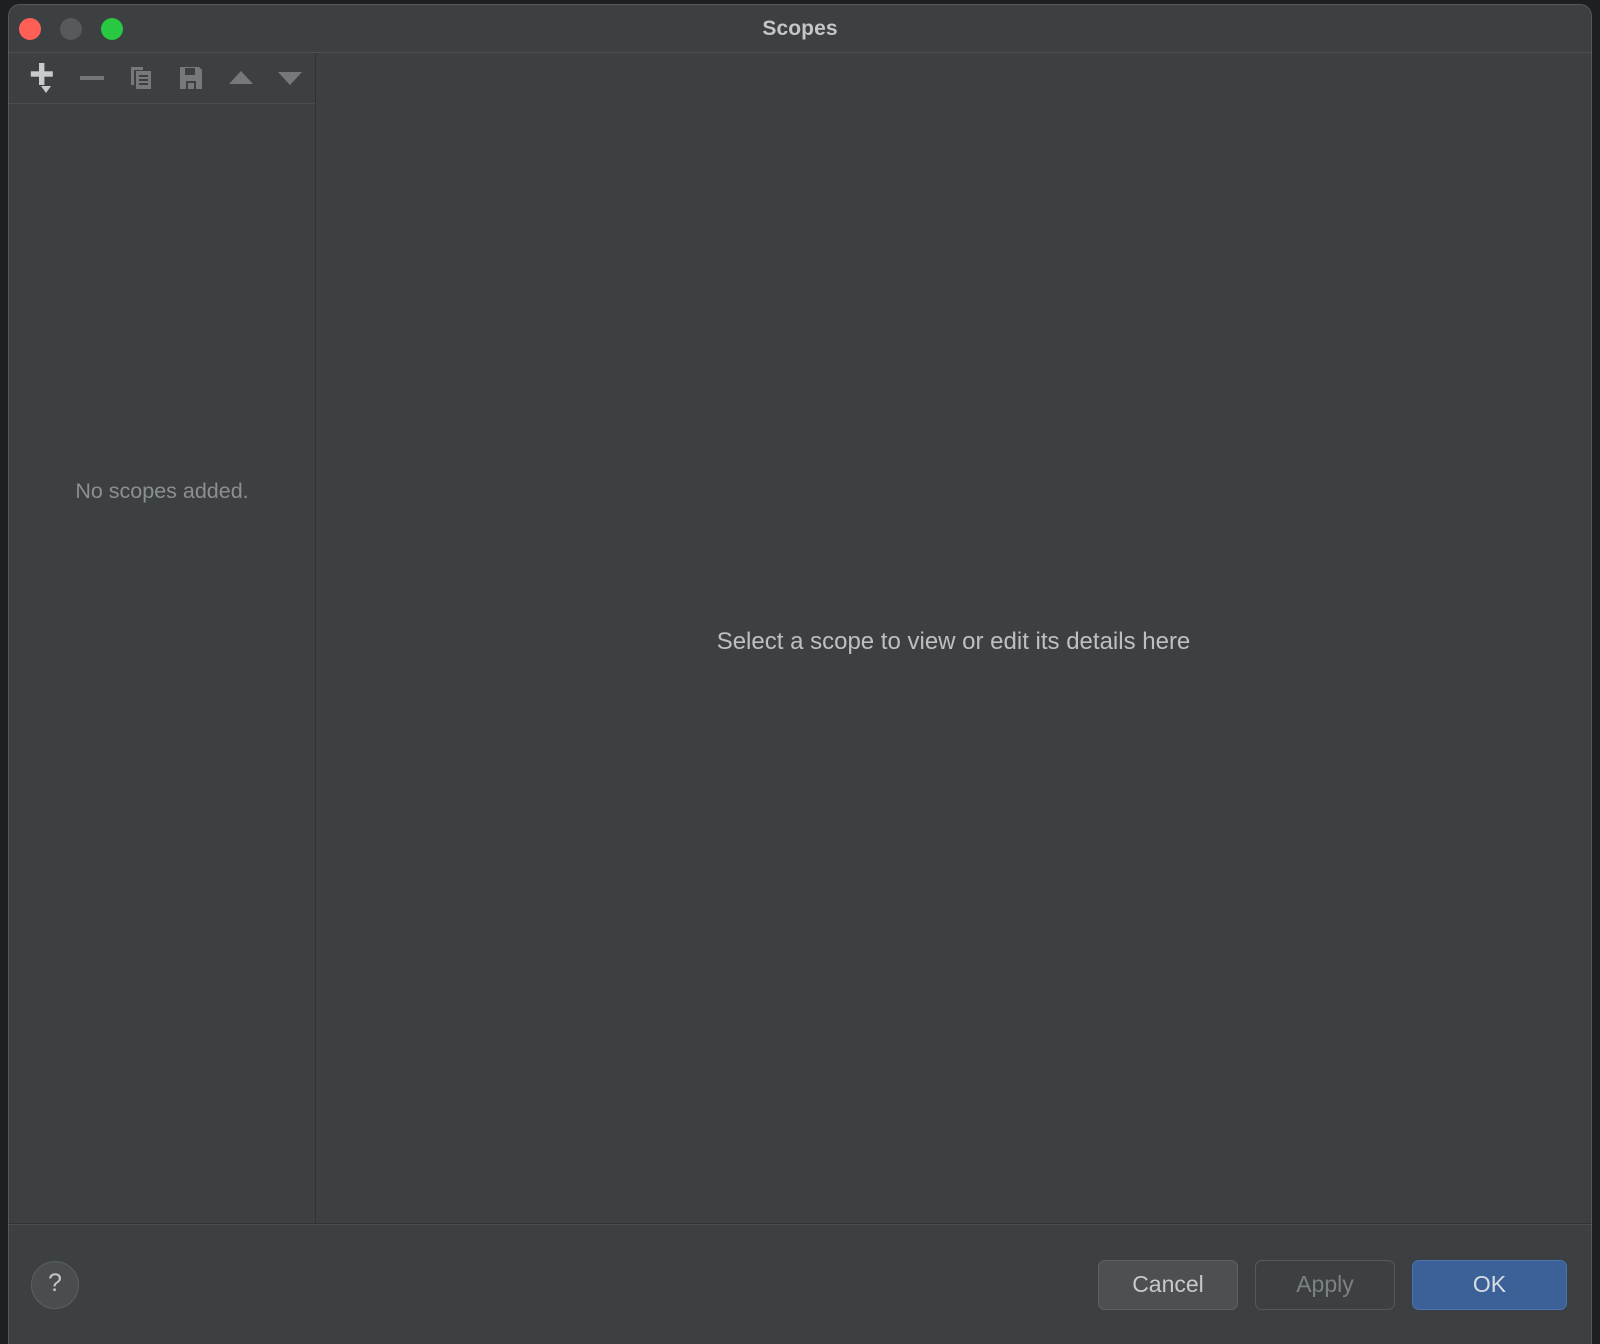 The width and height of the screenshot is (1600, 1344). I want to click on move-scope-down-button, so click(290, 78).